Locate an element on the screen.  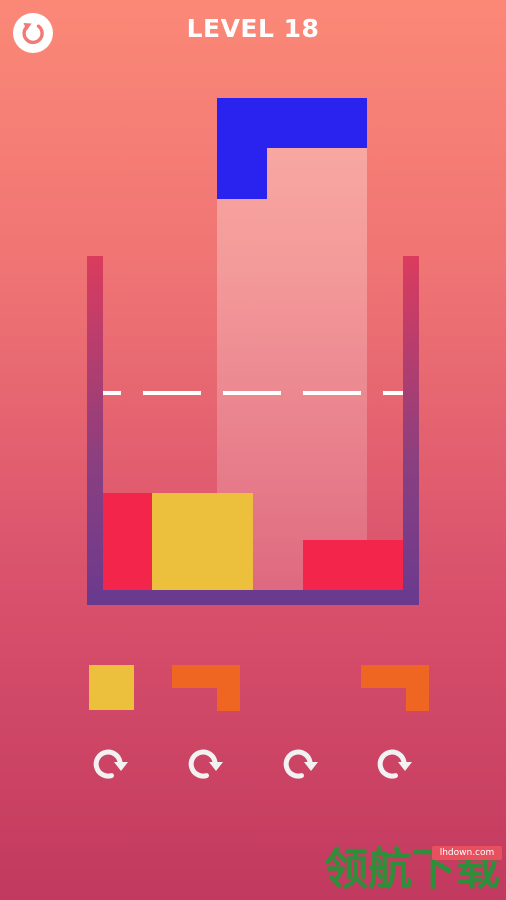
tray-piece-yellow-square is located at coordinates (111, 687).